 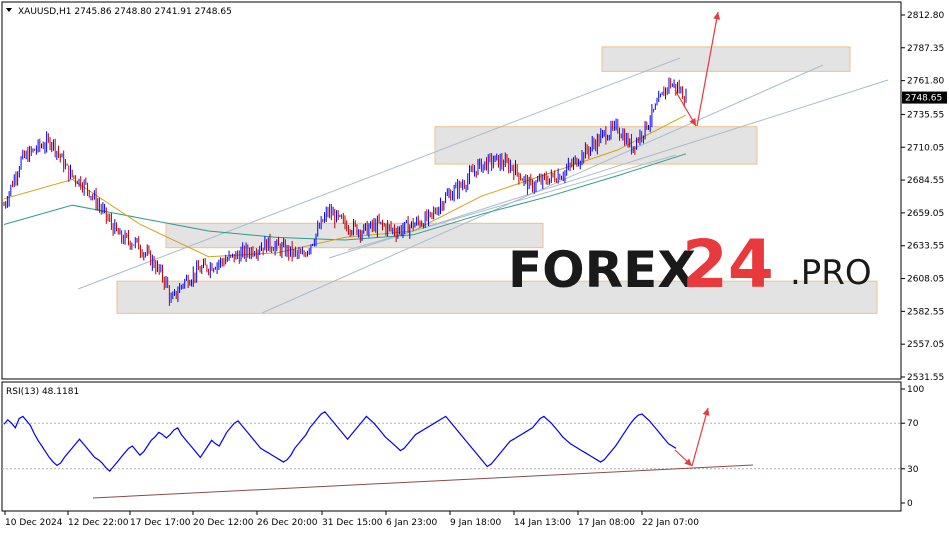 What do you see at coordinates (910, 504) in the screenshot?
I see `rsi-tick-label: 0` at bounding box center [910, 504].